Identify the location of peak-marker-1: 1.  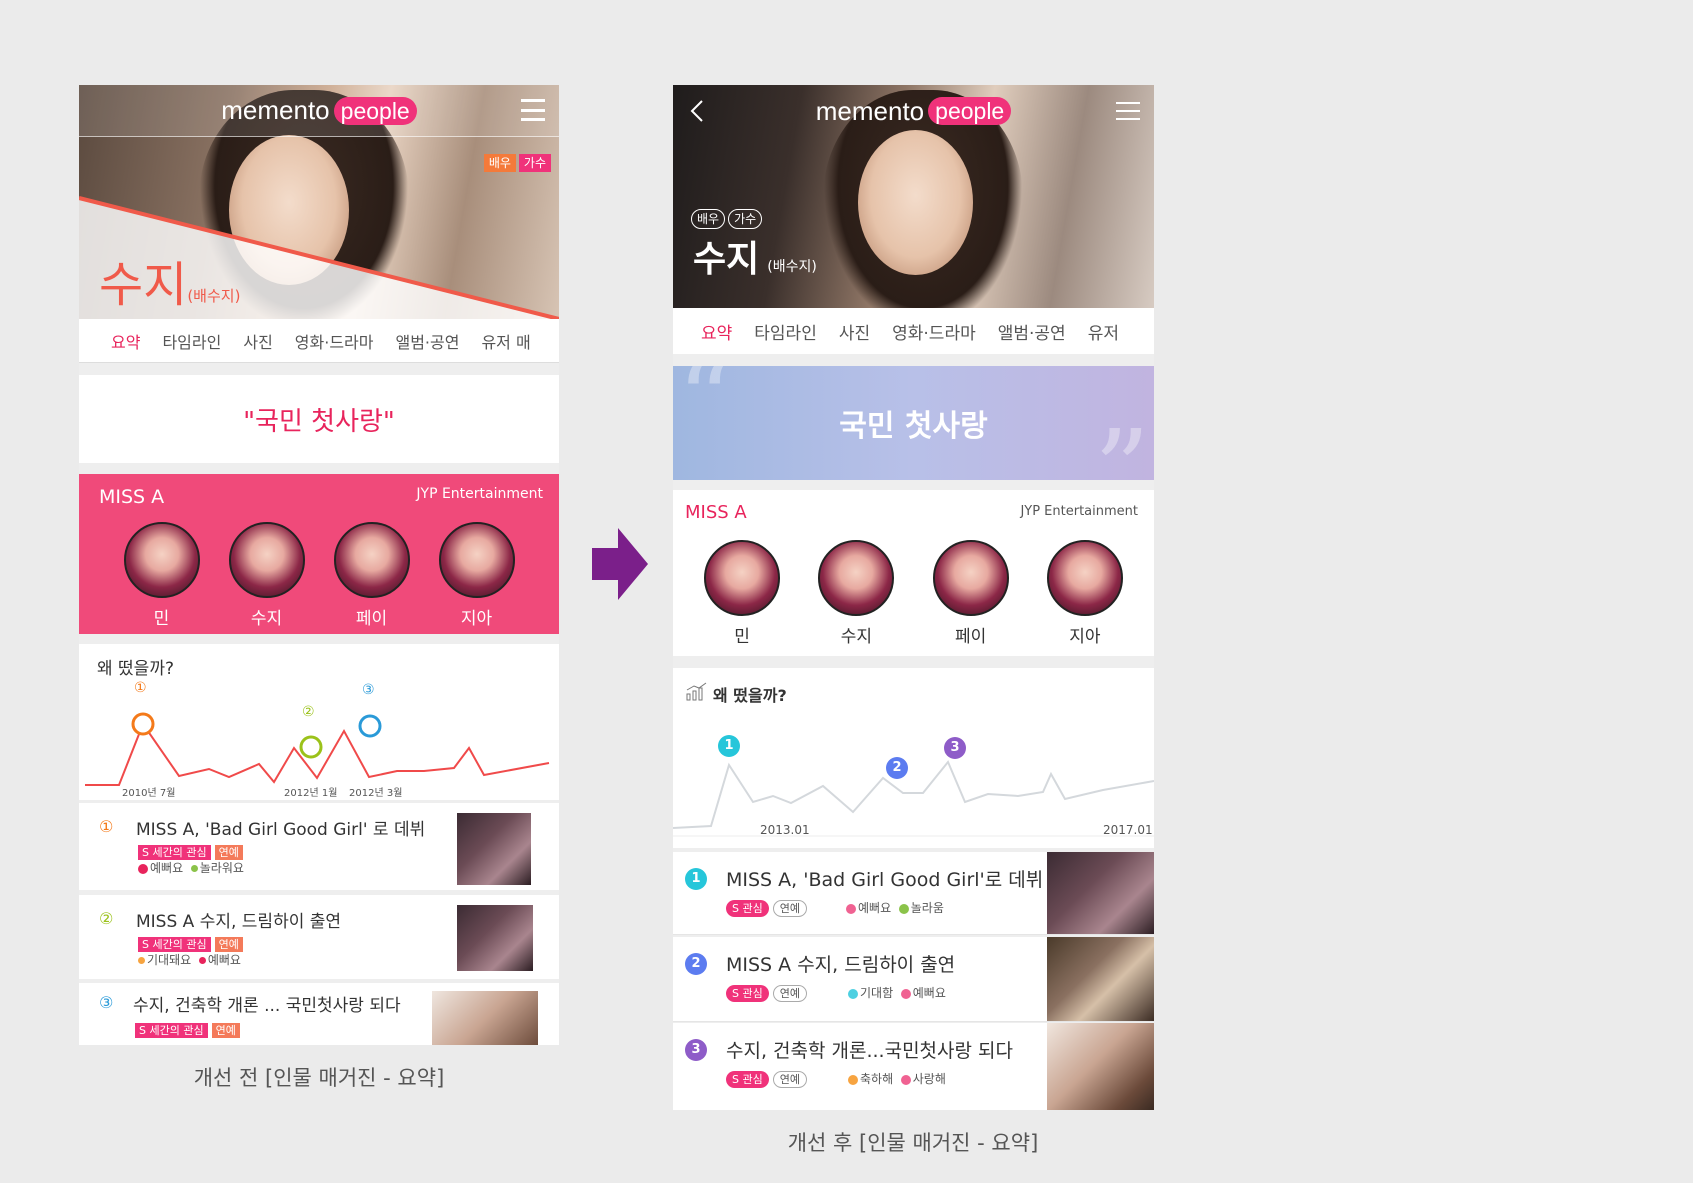
(729, 746).